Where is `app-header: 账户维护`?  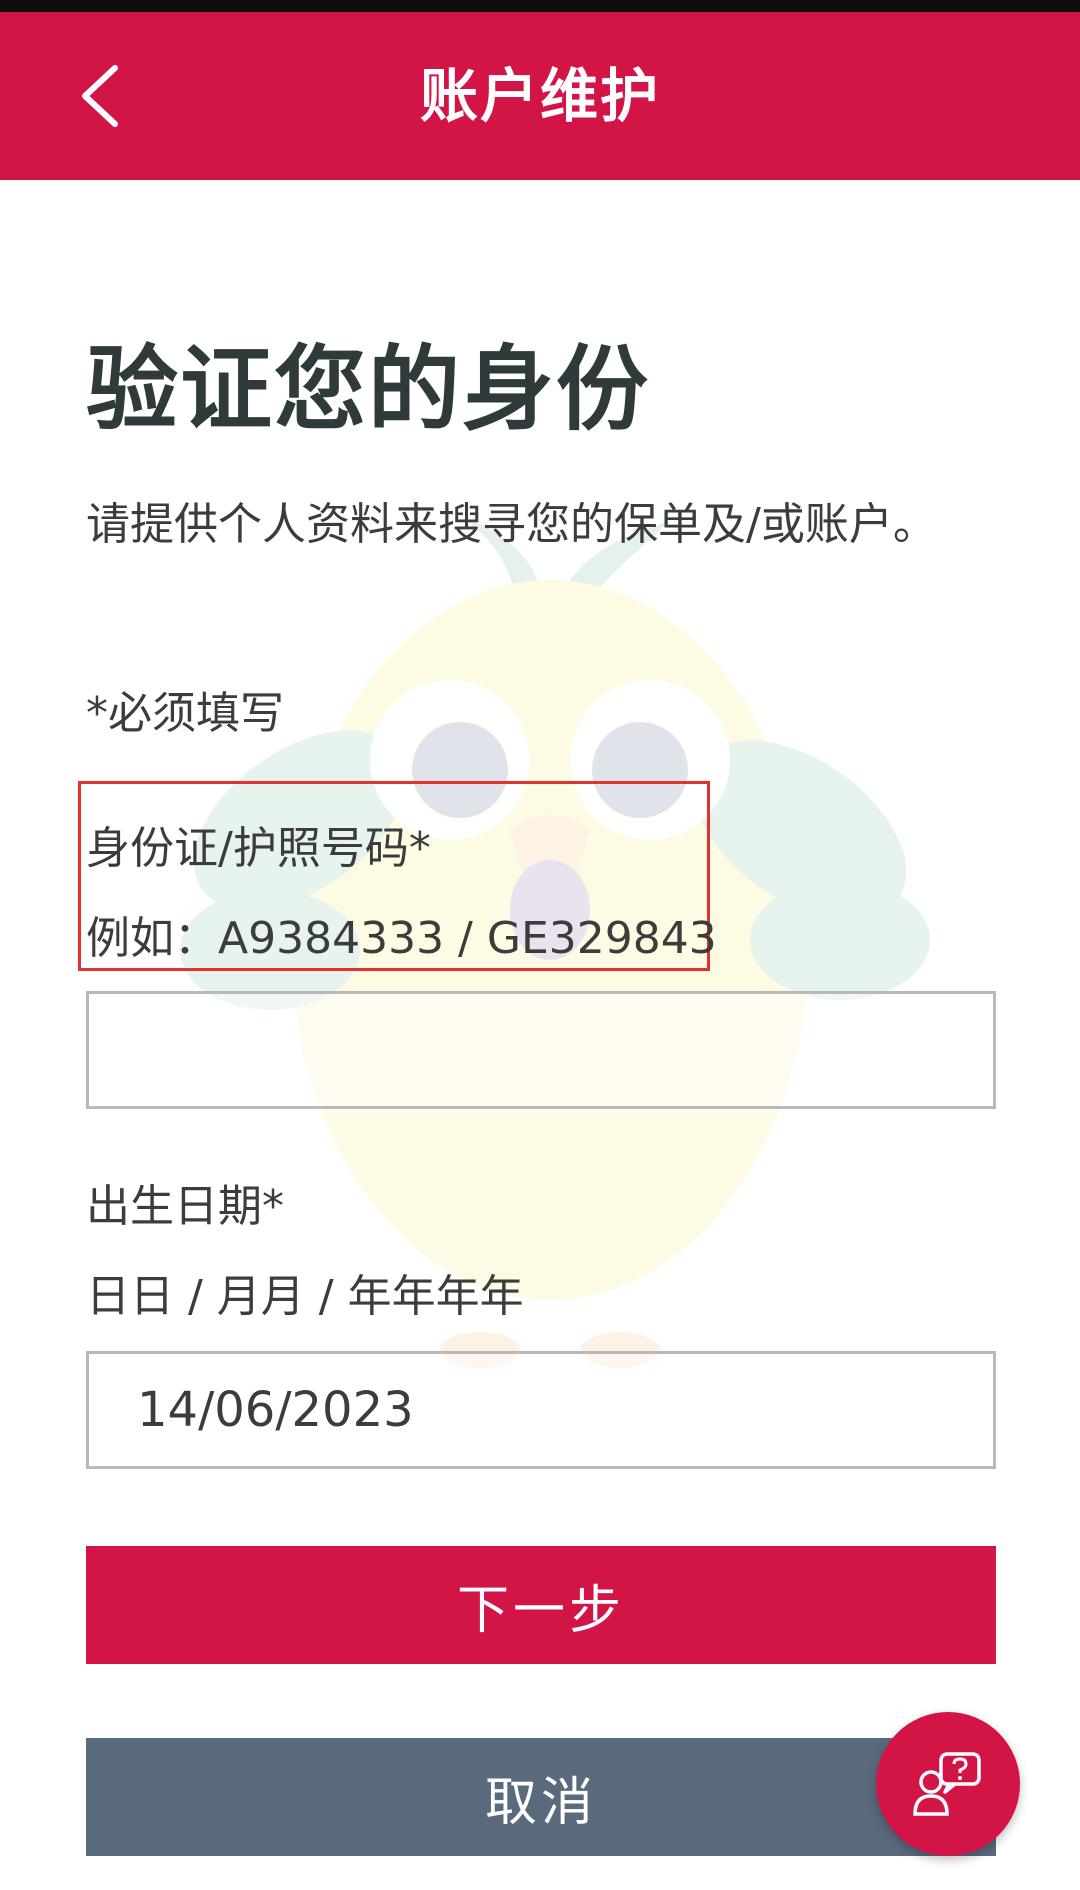 app-header: 账户维护 is located at coordinates (540, 96).